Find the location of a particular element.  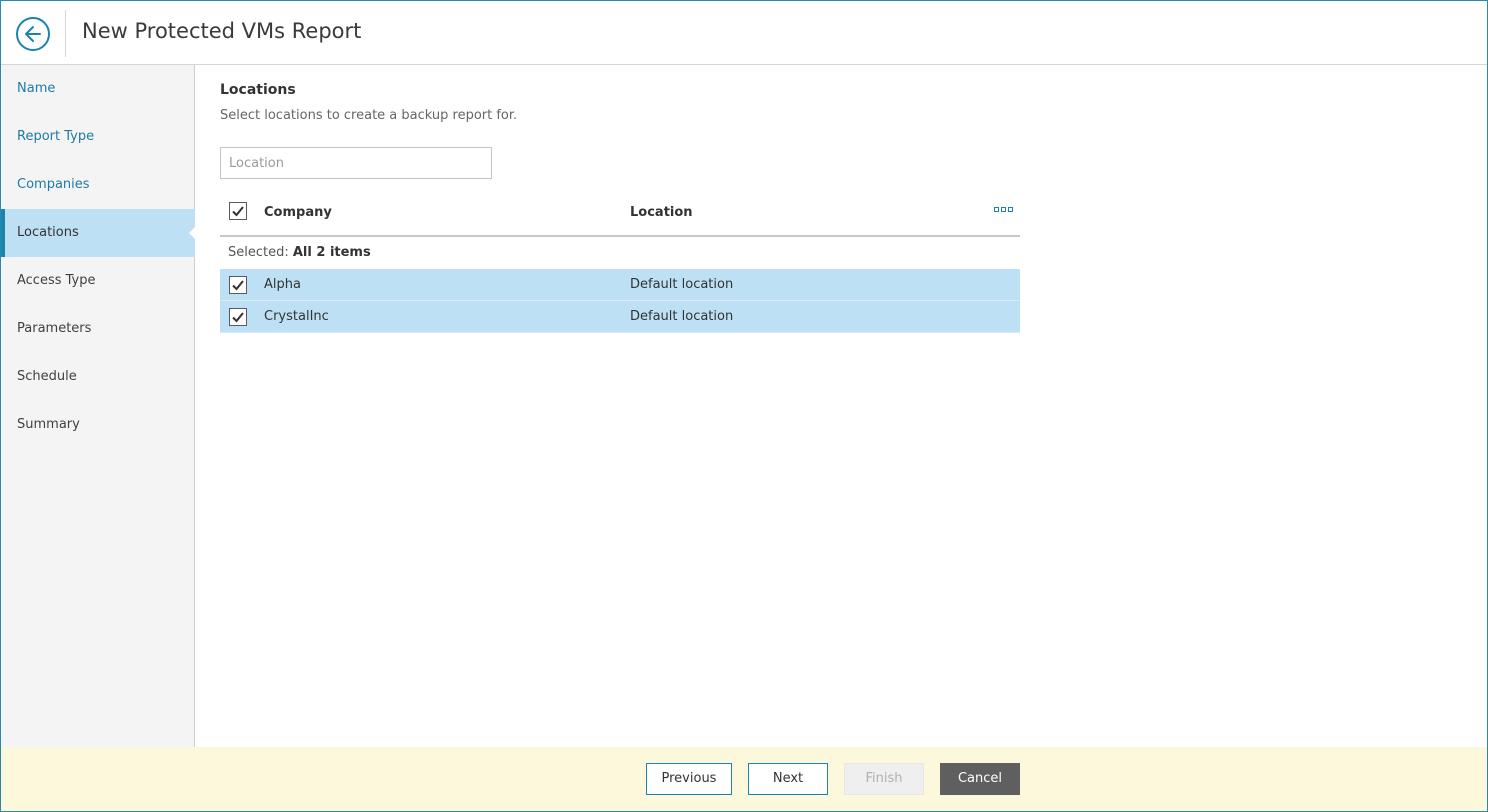

finish-button: Finish is located at coordinates (884, 779).